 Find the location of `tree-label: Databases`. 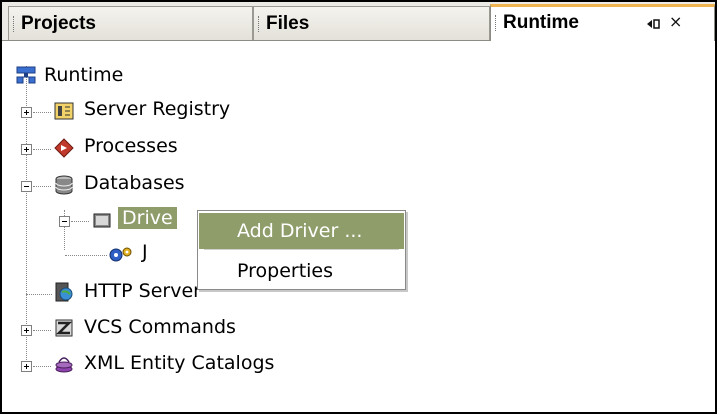

tree-label: Databases is located at coordinates (134, 183).